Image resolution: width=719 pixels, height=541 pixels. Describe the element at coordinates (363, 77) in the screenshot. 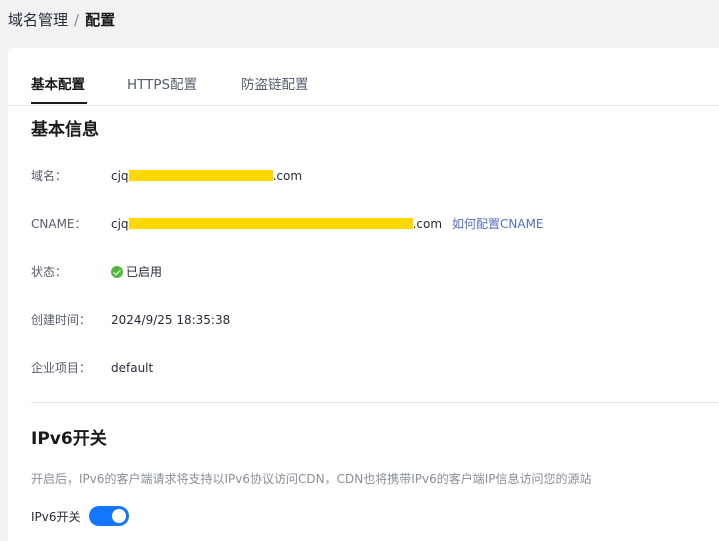

I see `tab-bar: 基本配置 HTTPS配置 防盗链配置` at that location.